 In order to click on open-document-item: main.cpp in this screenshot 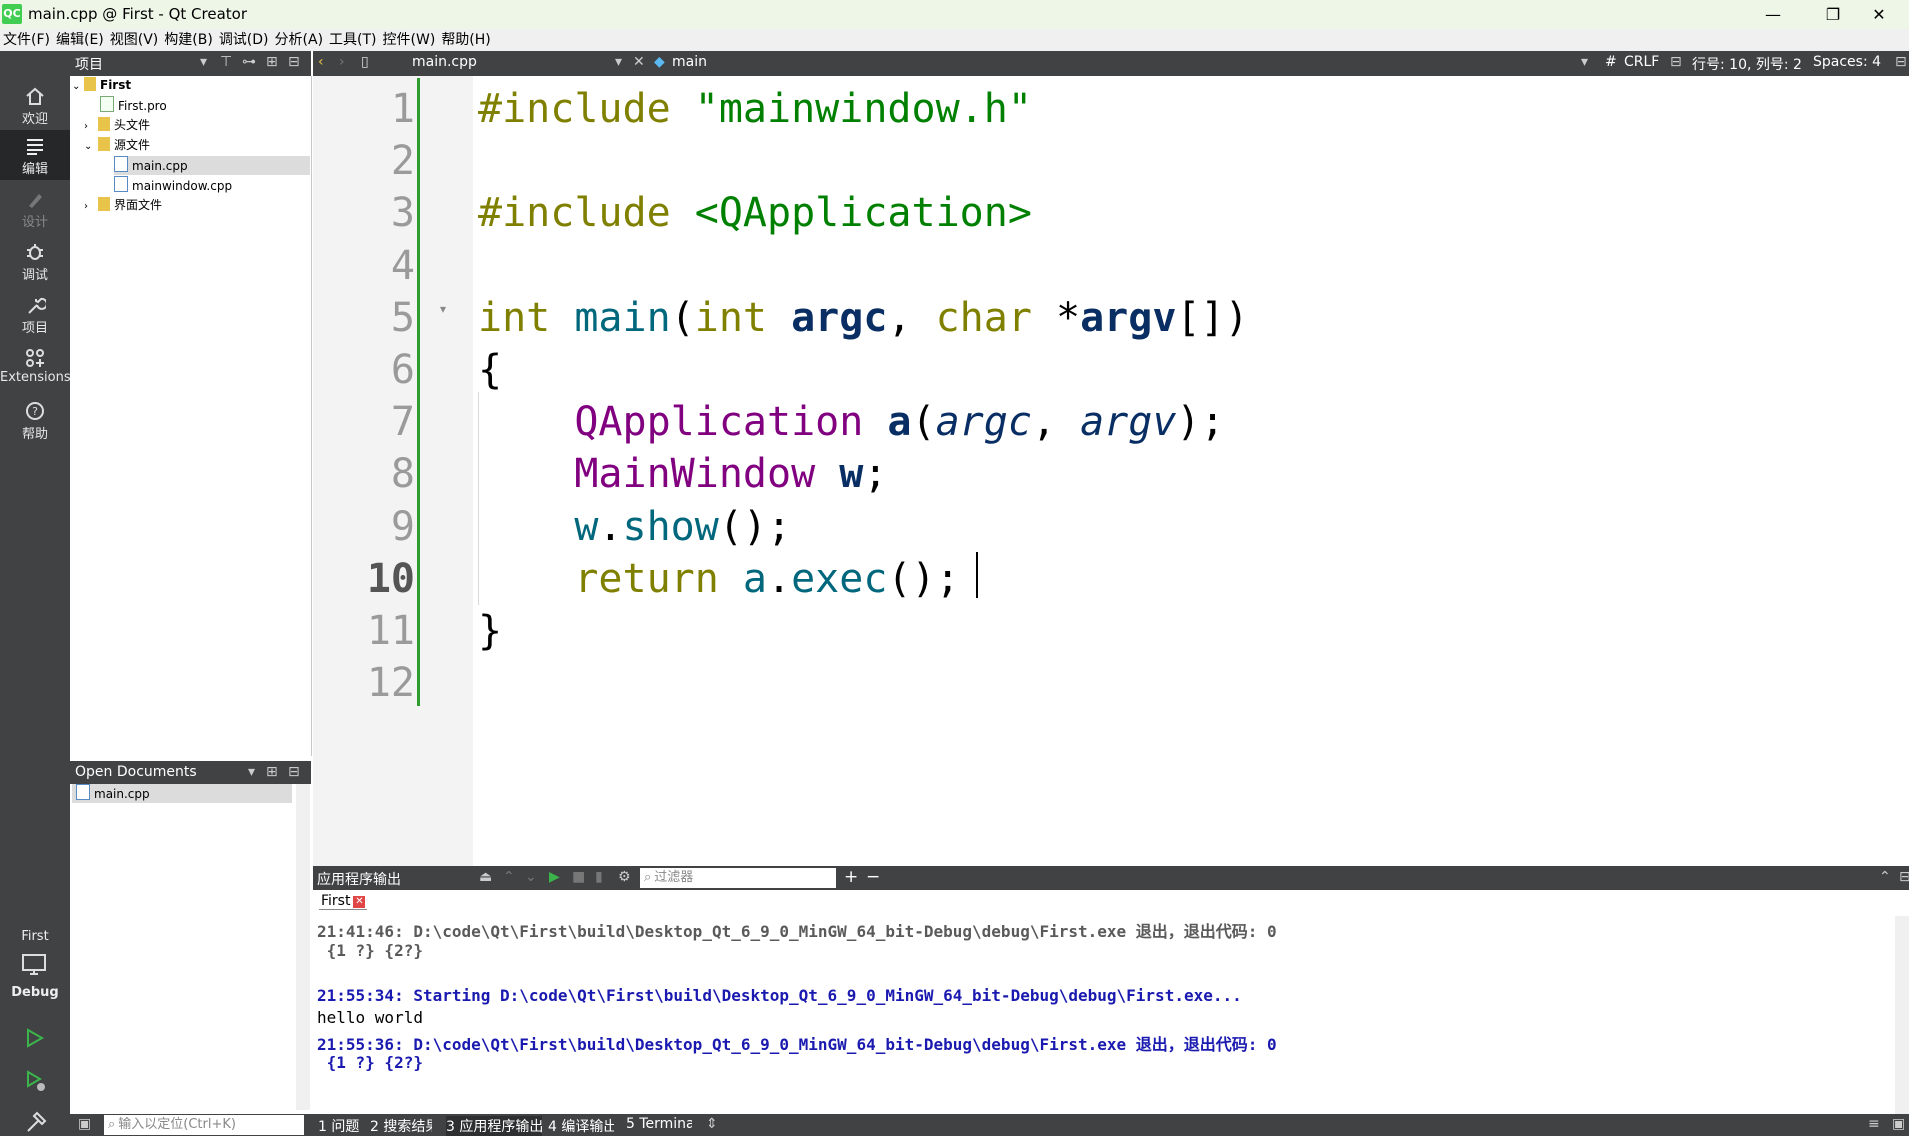, I will do `click(182, 793)`.